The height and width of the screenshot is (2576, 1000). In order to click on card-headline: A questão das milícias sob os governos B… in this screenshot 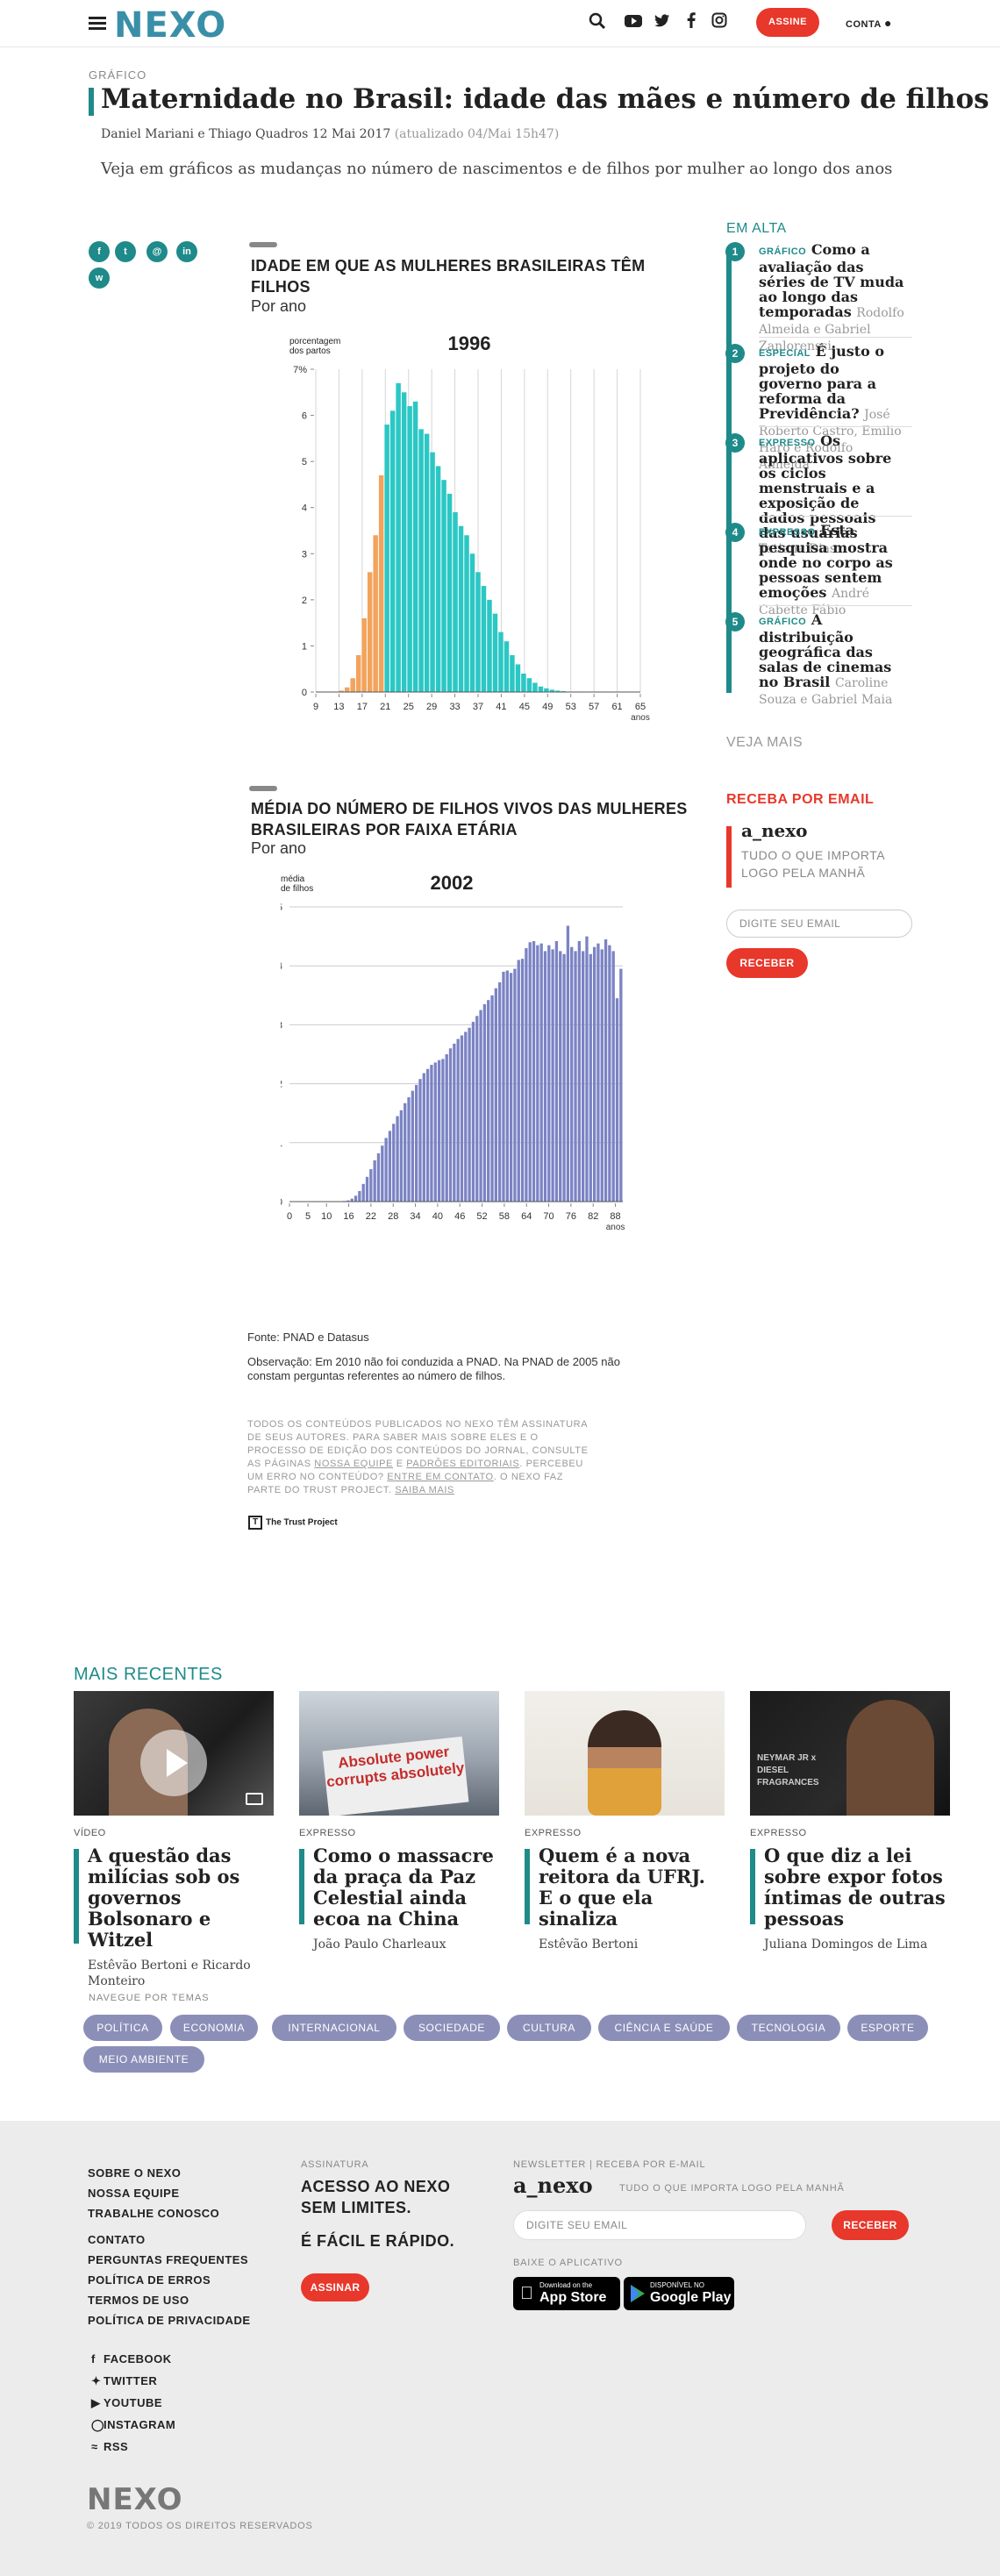, I will do `click(174, 1898)`.